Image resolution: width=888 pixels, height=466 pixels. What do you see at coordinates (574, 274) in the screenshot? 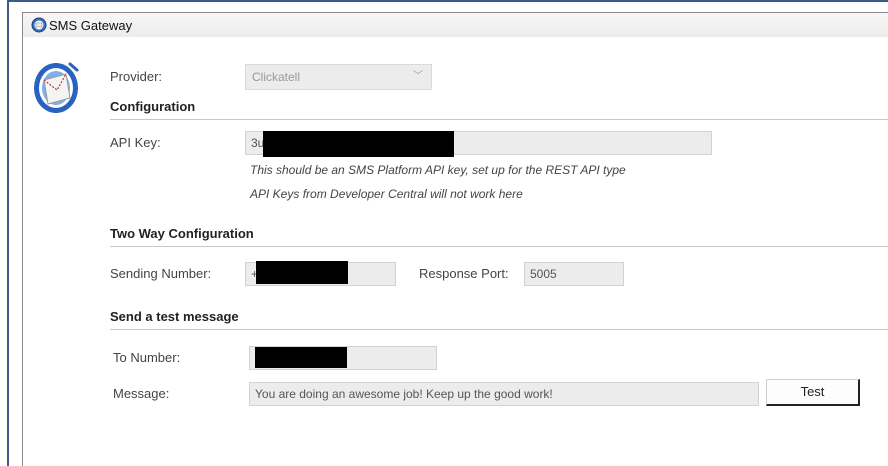
I see `response-port-input: 5005` at bounding box center [574, 274].